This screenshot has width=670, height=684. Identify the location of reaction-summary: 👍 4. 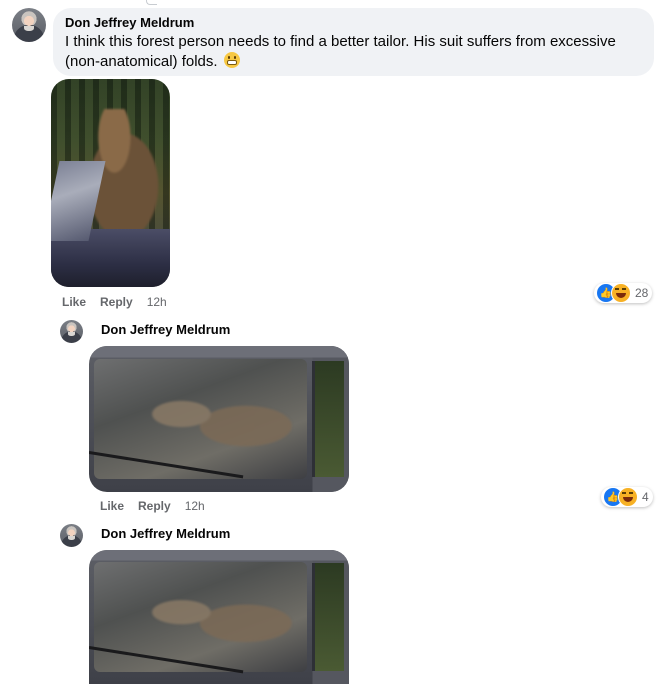
(627, 497).